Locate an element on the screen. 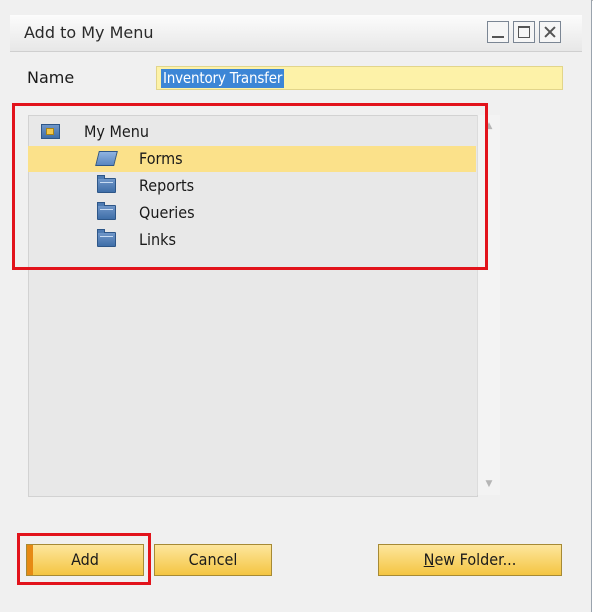  scroll-down-arrow-icon: ▼ is located at coordinates (489, 484).